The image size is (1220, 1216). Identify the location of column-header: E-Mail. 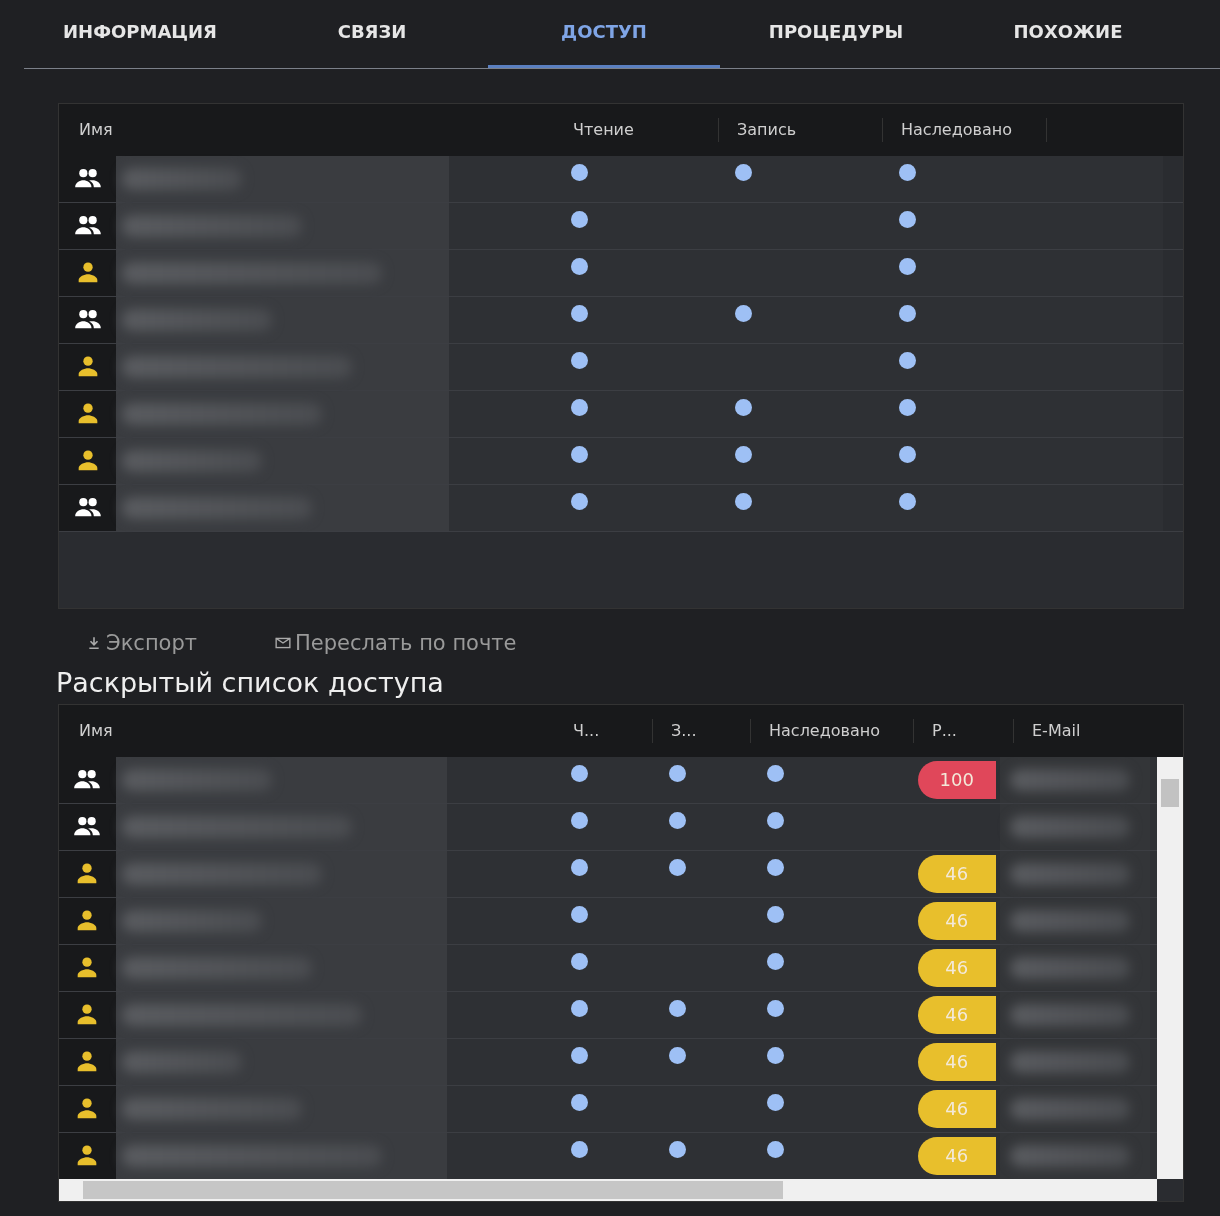
(1094, 731).